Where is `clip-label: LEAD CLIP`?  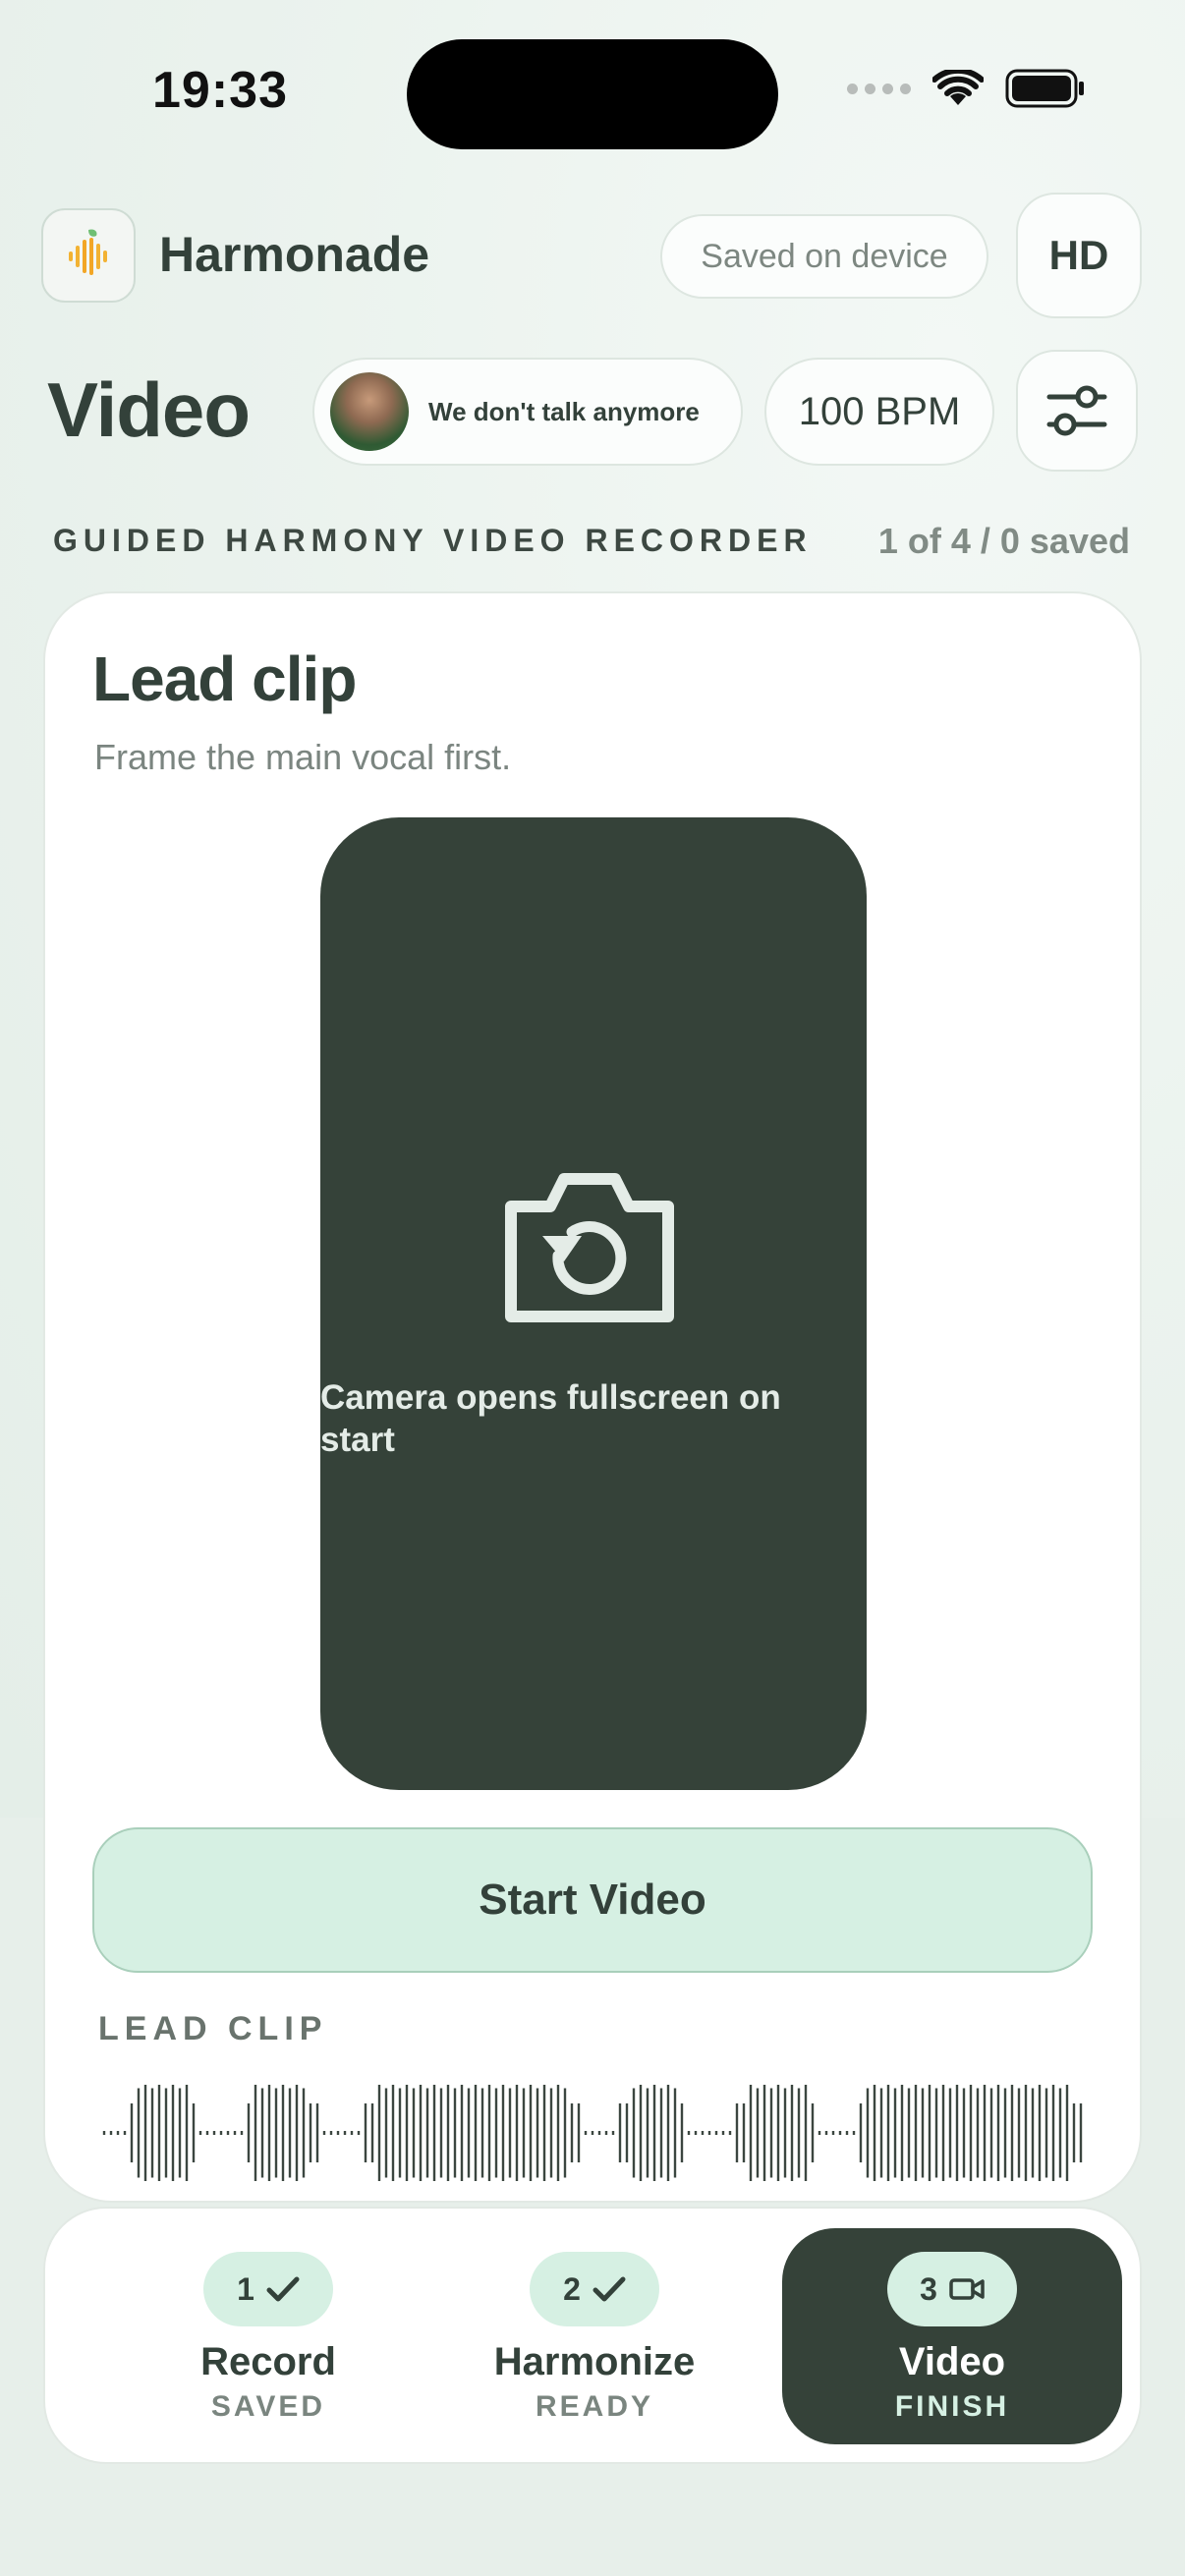
clip-label: LEAD CLIP is located at coordinates (213, 2028).